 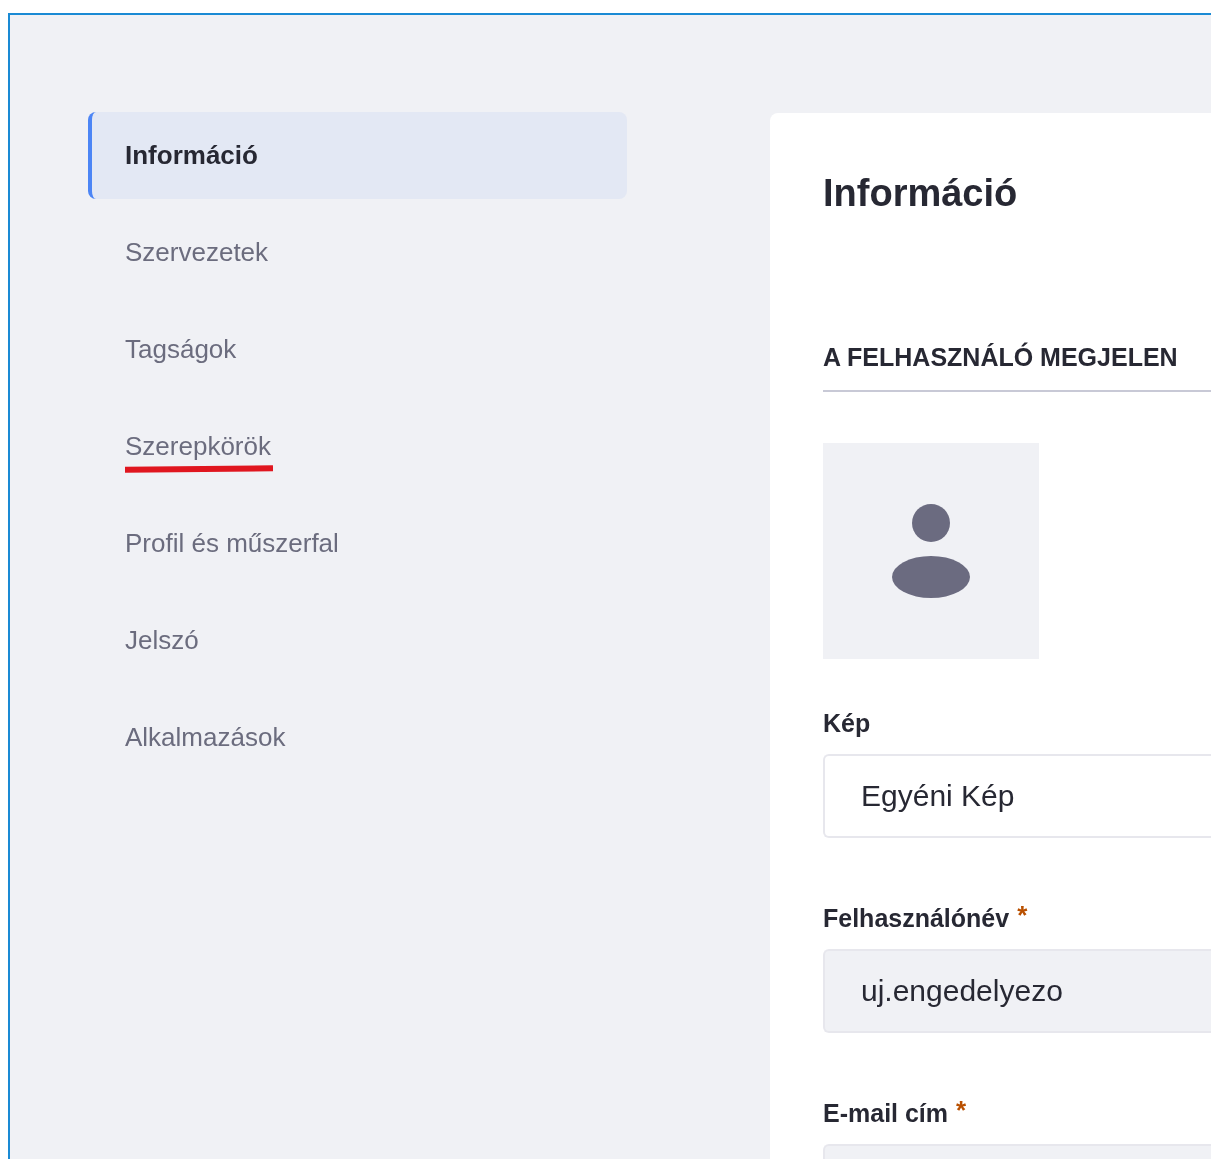 I want to click on nav-item: Szerepkörök, so click(x=357, y=446).